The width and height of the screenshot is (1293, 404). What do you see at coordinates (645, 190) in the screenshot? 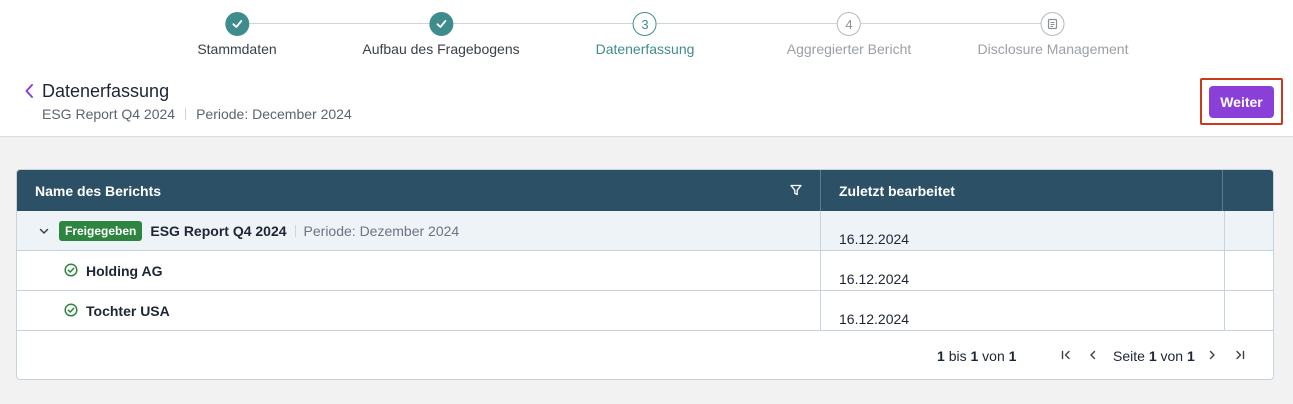
I see `table-header: Name des Berichts Zuletzt bearbeitet` at bounding box center [645, 190].